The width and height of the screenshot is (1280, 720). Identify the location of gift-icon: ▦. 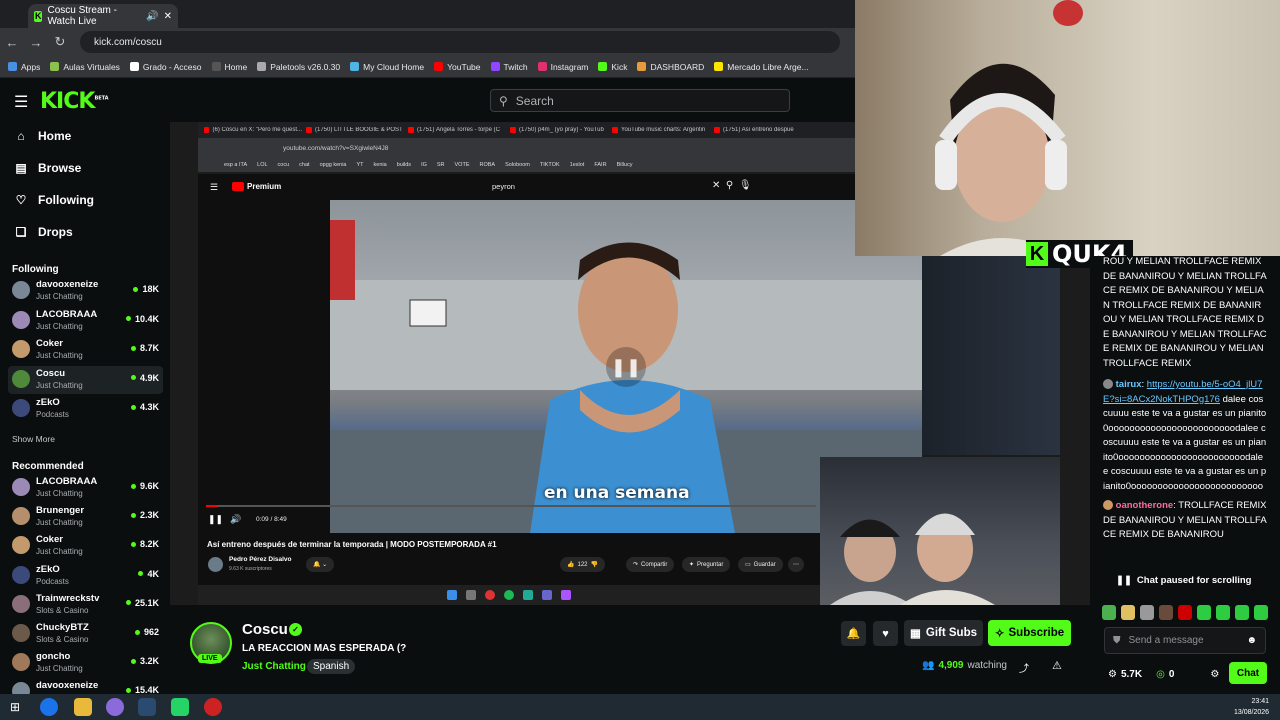
(915, 634).